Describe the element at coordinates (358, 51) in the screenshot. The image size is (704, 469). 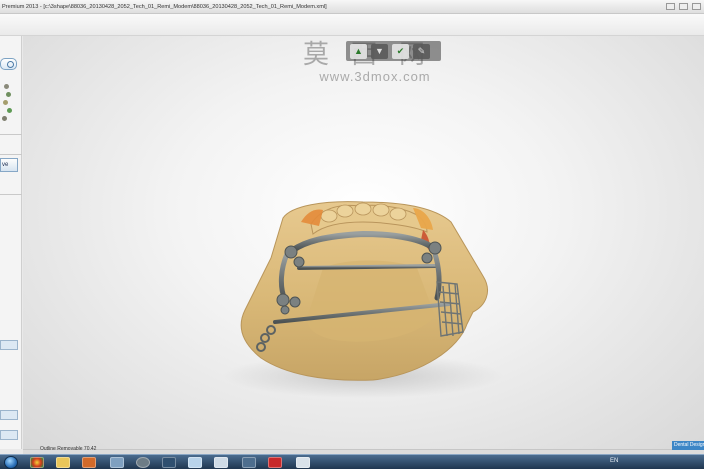
I see `view-up-icon: ▲` at that location.